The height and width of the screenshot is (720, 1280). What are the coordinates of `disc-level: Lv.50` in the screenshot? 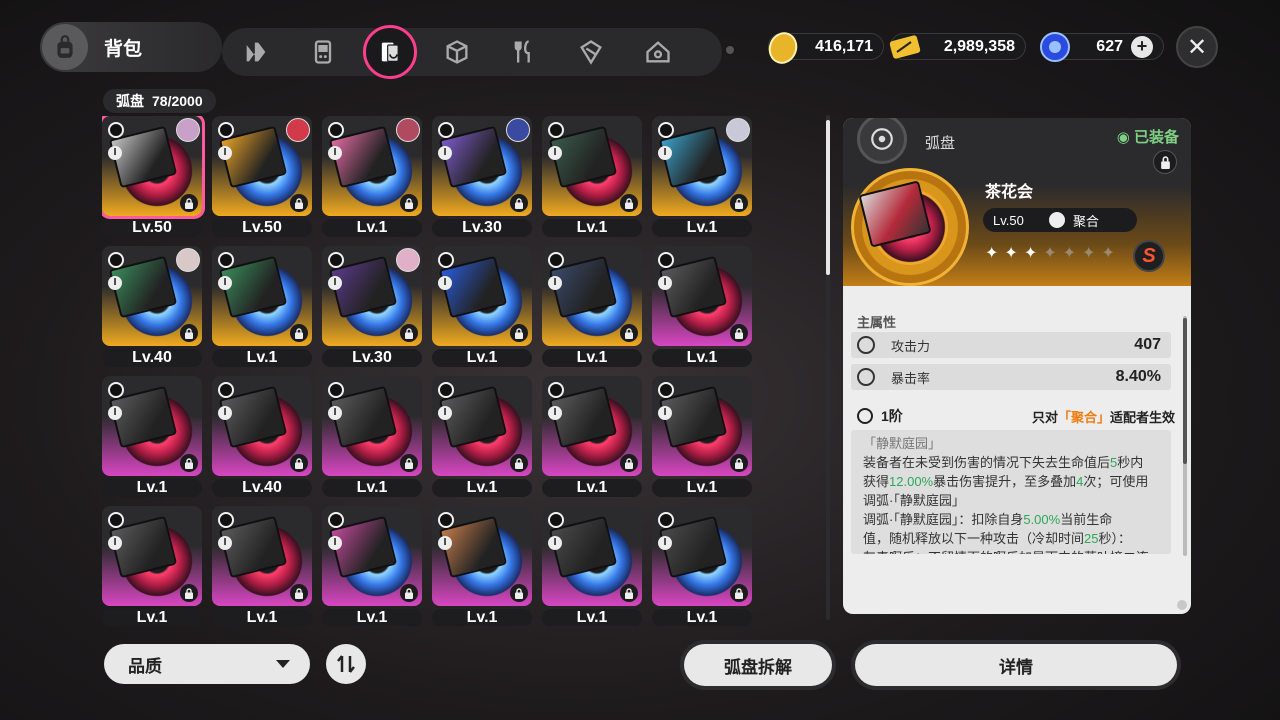 It's located at (152, 228).